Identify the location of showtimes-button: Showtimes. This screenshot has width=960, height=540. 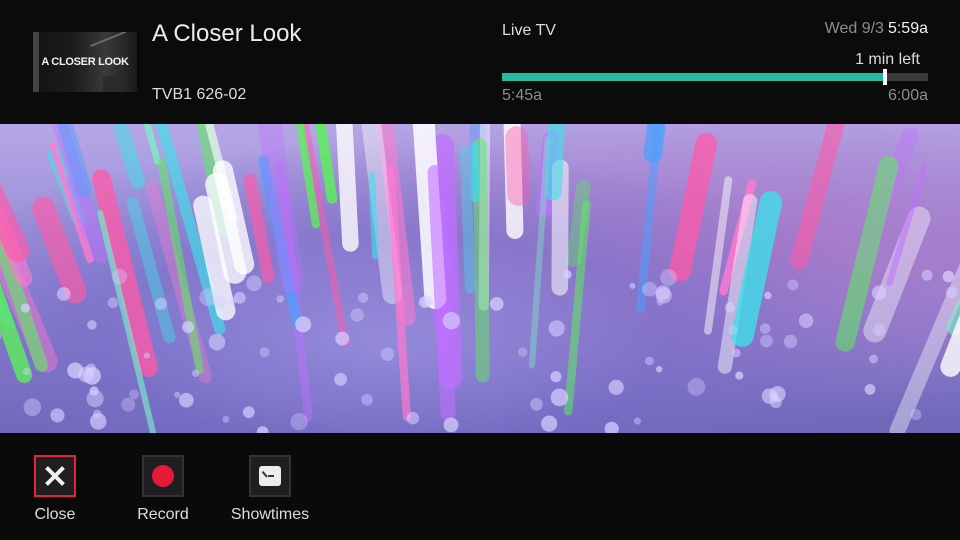
(270, 489).